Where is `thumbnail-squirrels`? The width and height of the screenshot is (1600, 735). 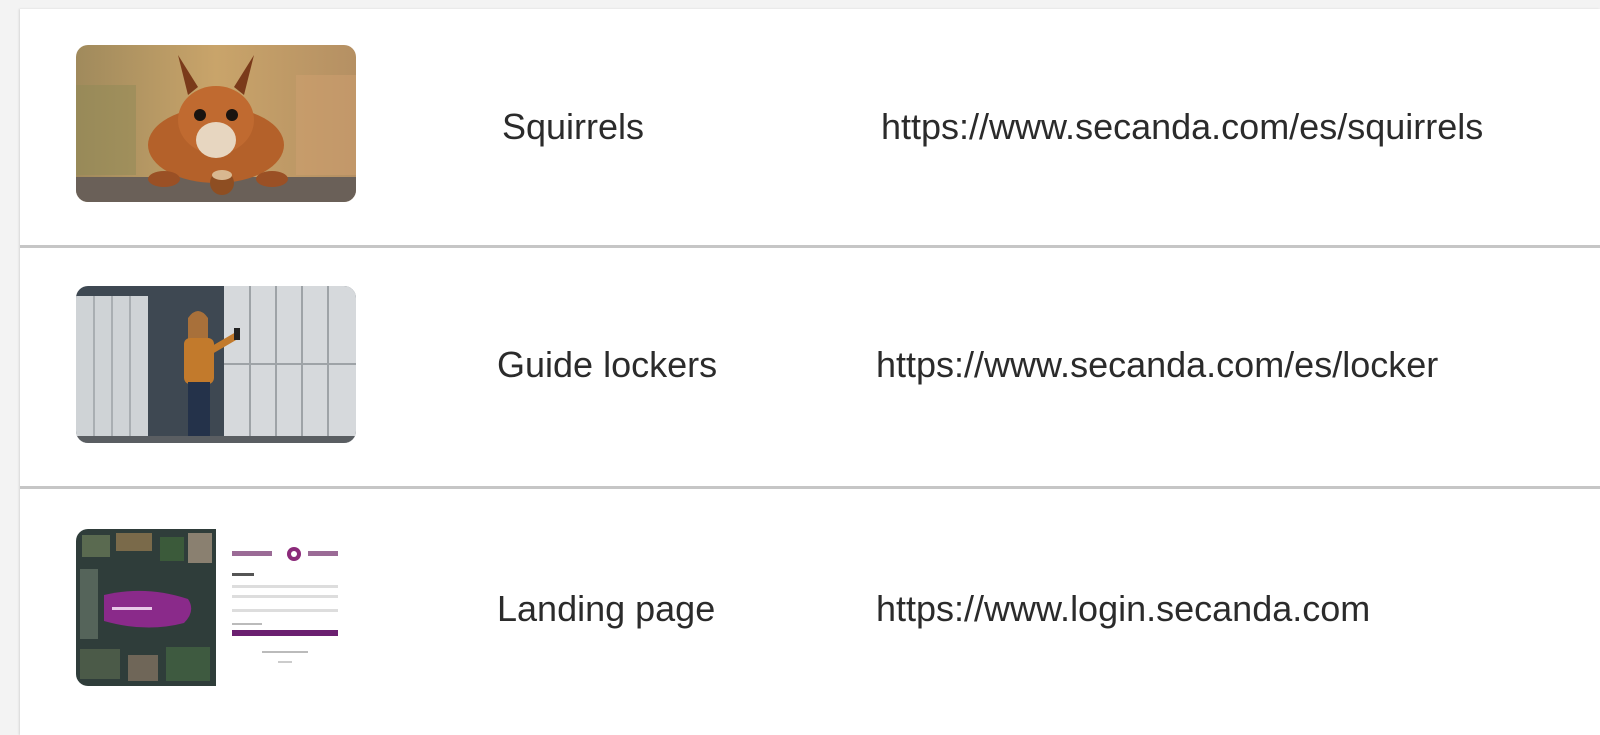
thumbnail-squirrels is located at coordinates (216, 123).